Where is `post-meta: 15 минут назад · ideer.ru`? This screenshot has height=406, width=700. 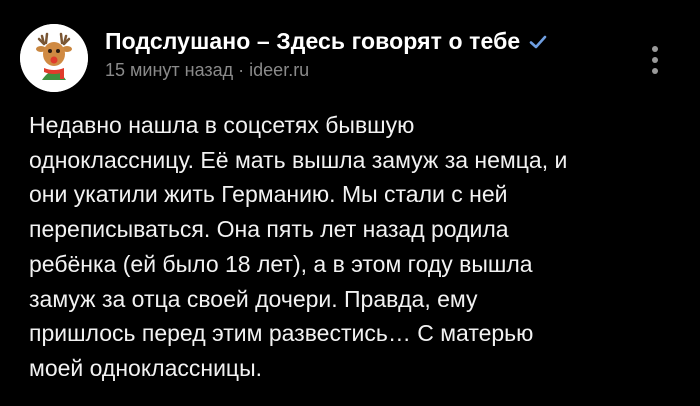 post-meta: 15 минут назад · ideer.ru is located at coordinates (207, 70).